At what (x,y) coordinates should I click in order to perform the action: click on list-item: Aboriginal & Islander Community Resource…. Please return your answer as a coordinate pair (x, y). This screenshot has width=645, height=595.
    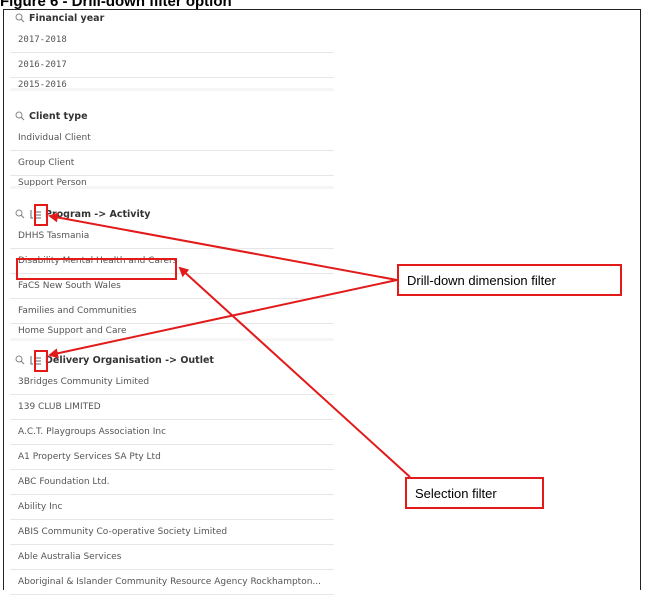
    Looking at the image, I should click on (172, 582).